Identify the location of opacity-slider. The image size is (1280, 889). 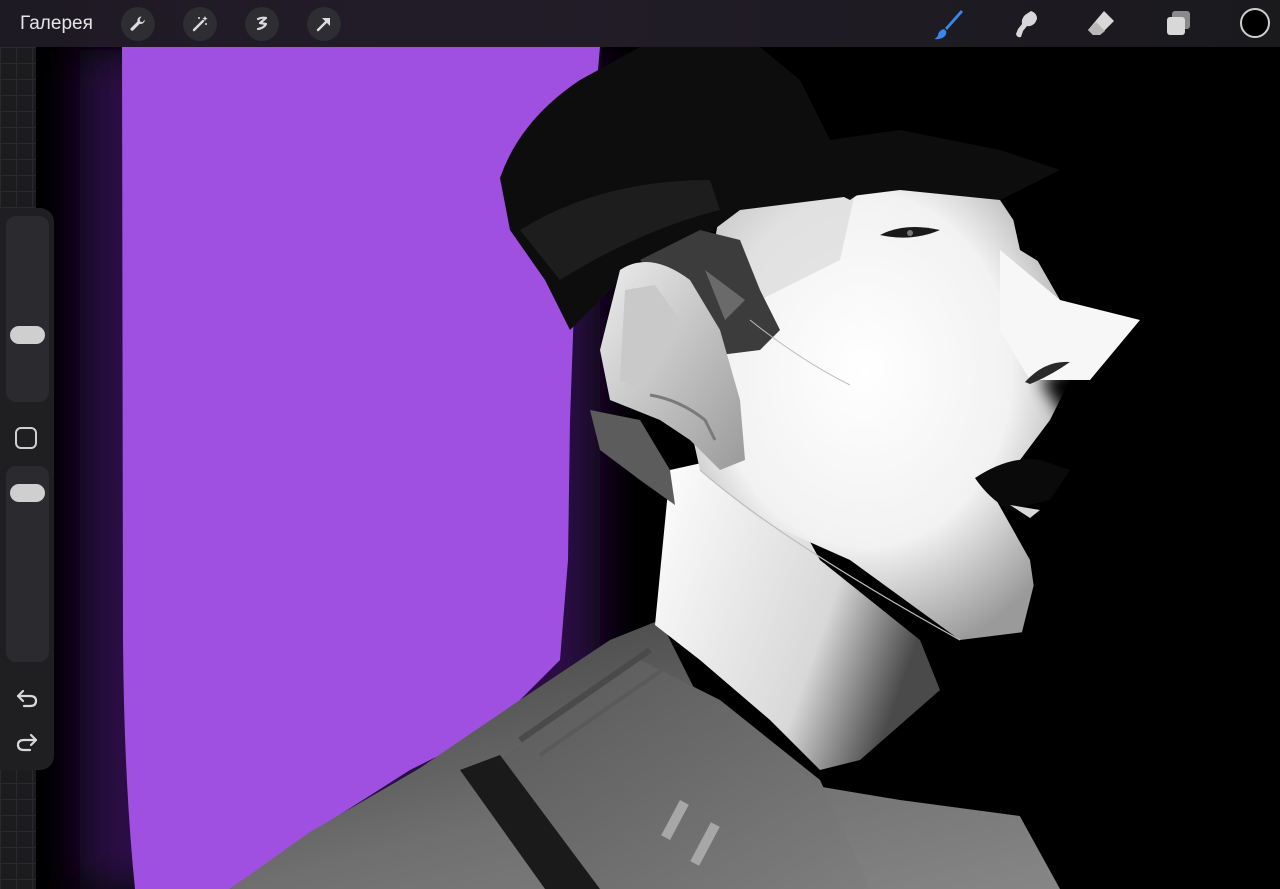
(27, 564).